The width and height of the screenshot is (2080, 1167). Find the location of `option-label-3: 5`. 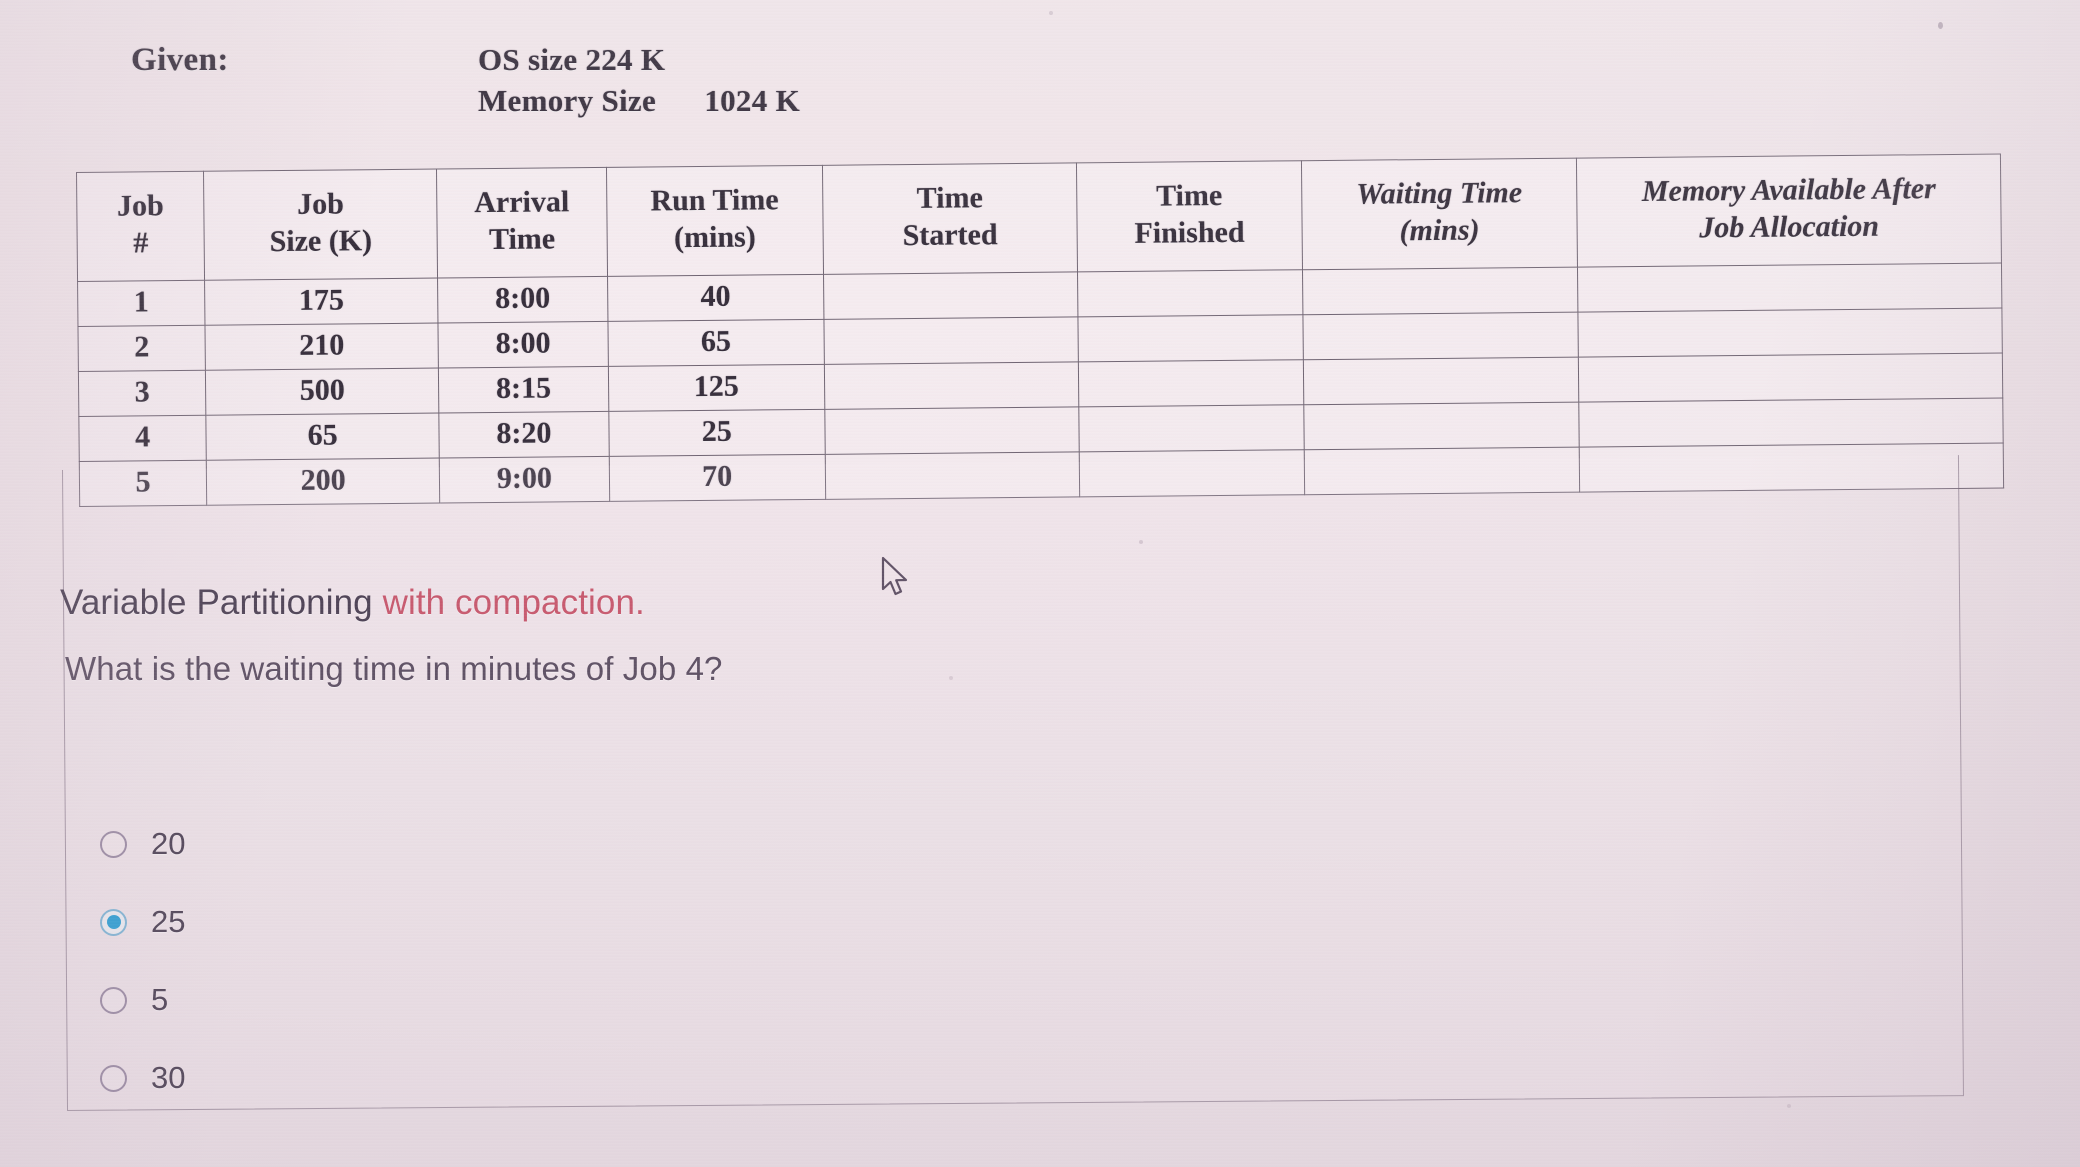

option-label-3: 5 is located at coordinates (160, 999).